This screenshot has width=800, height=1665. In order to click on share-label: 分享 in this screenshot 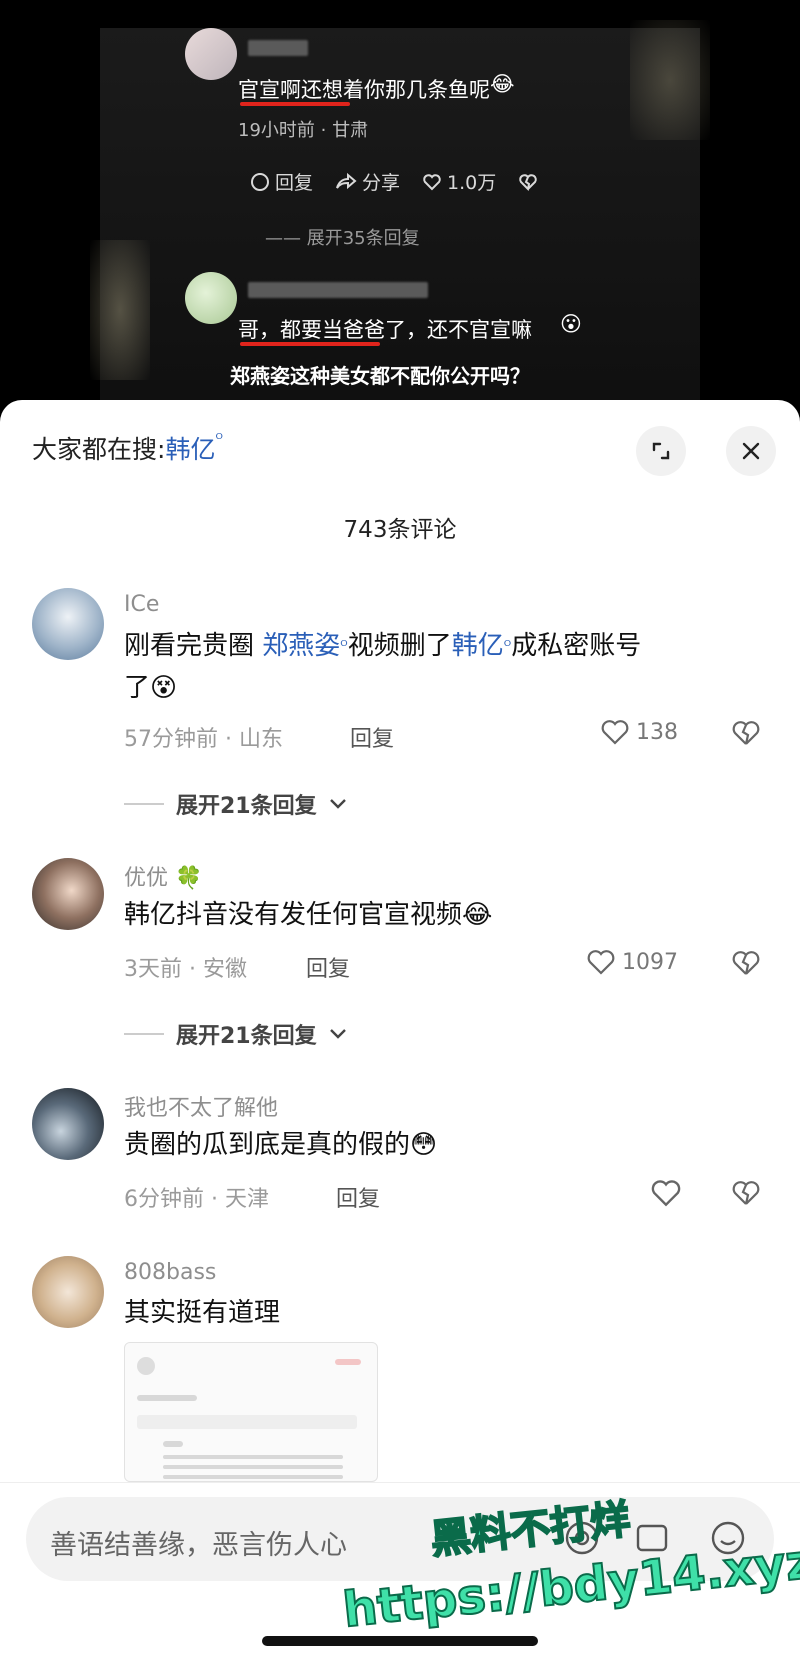, I will do `click(381, 183)`.